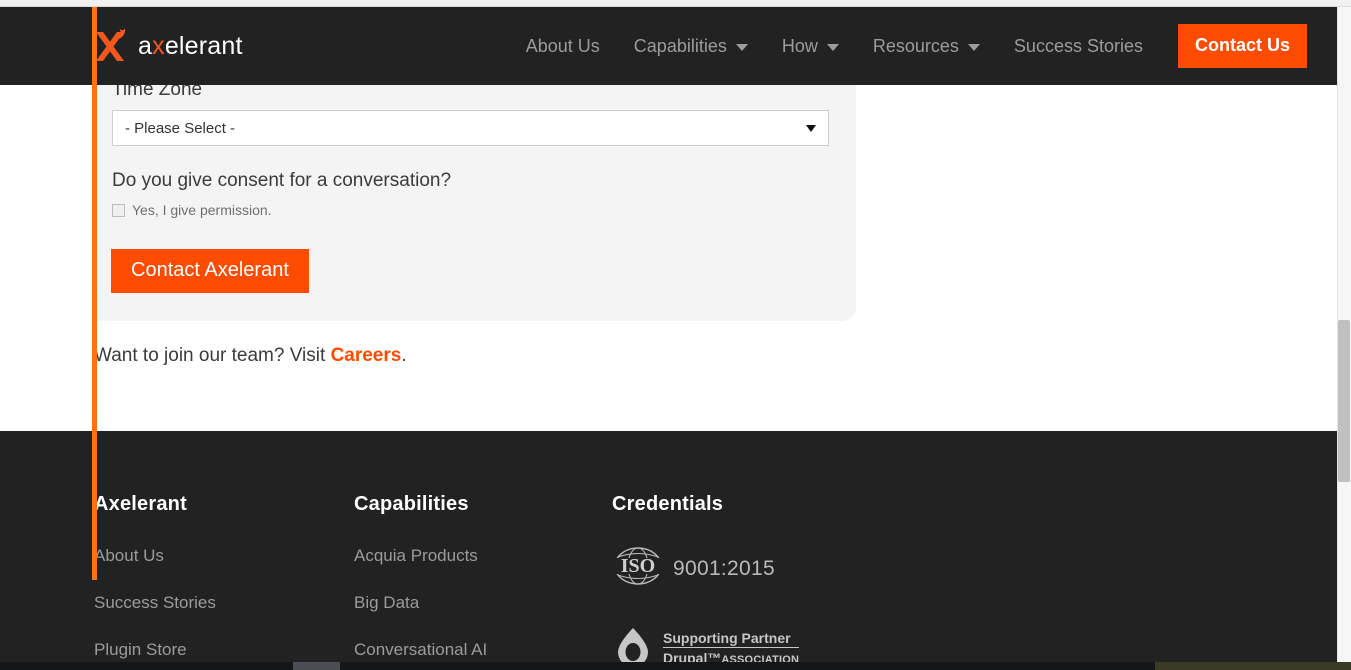  What do you see at coordinates (155, 603) in the screenshot?
I see `footer-link-success-stories: Success Stories` at bounding box center [155, 603].